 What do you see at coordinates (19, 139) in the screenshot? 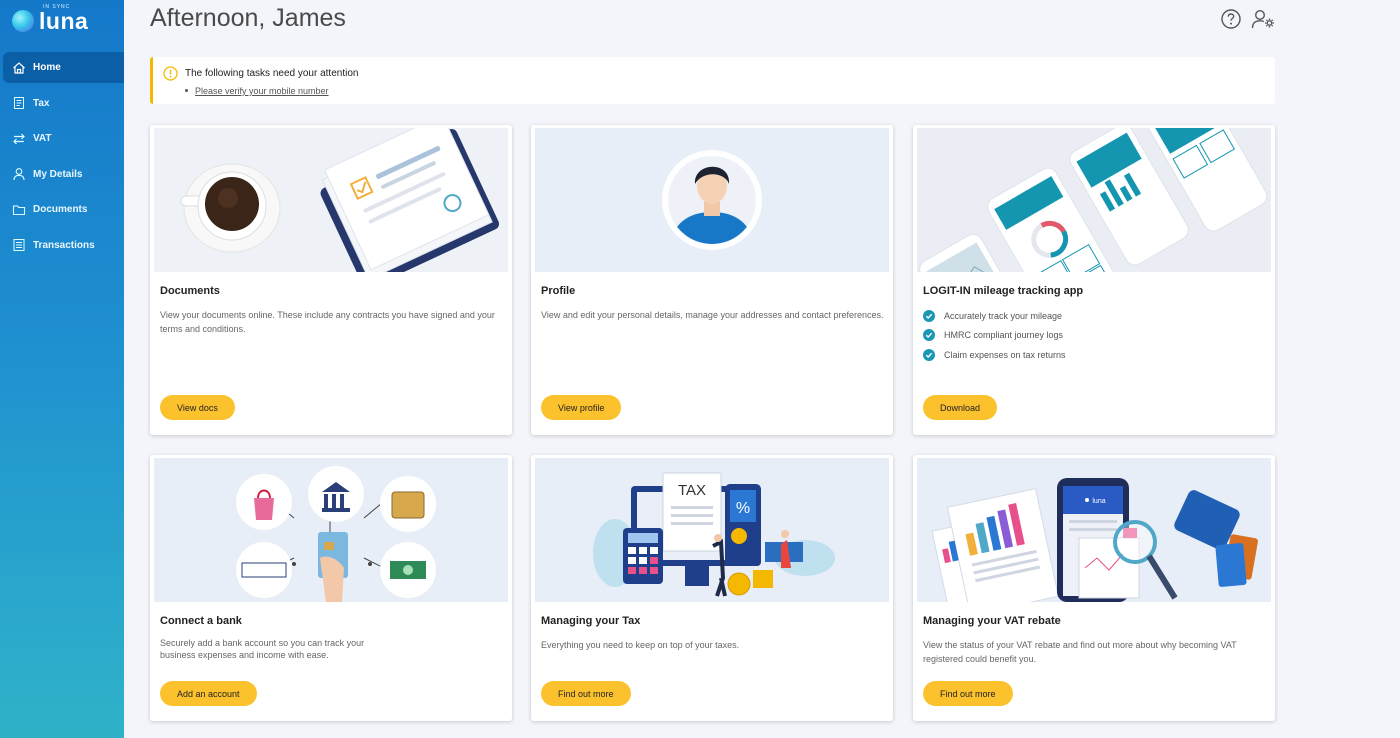
I see `arrows-swap-icon` at bounding box center [19, 139].